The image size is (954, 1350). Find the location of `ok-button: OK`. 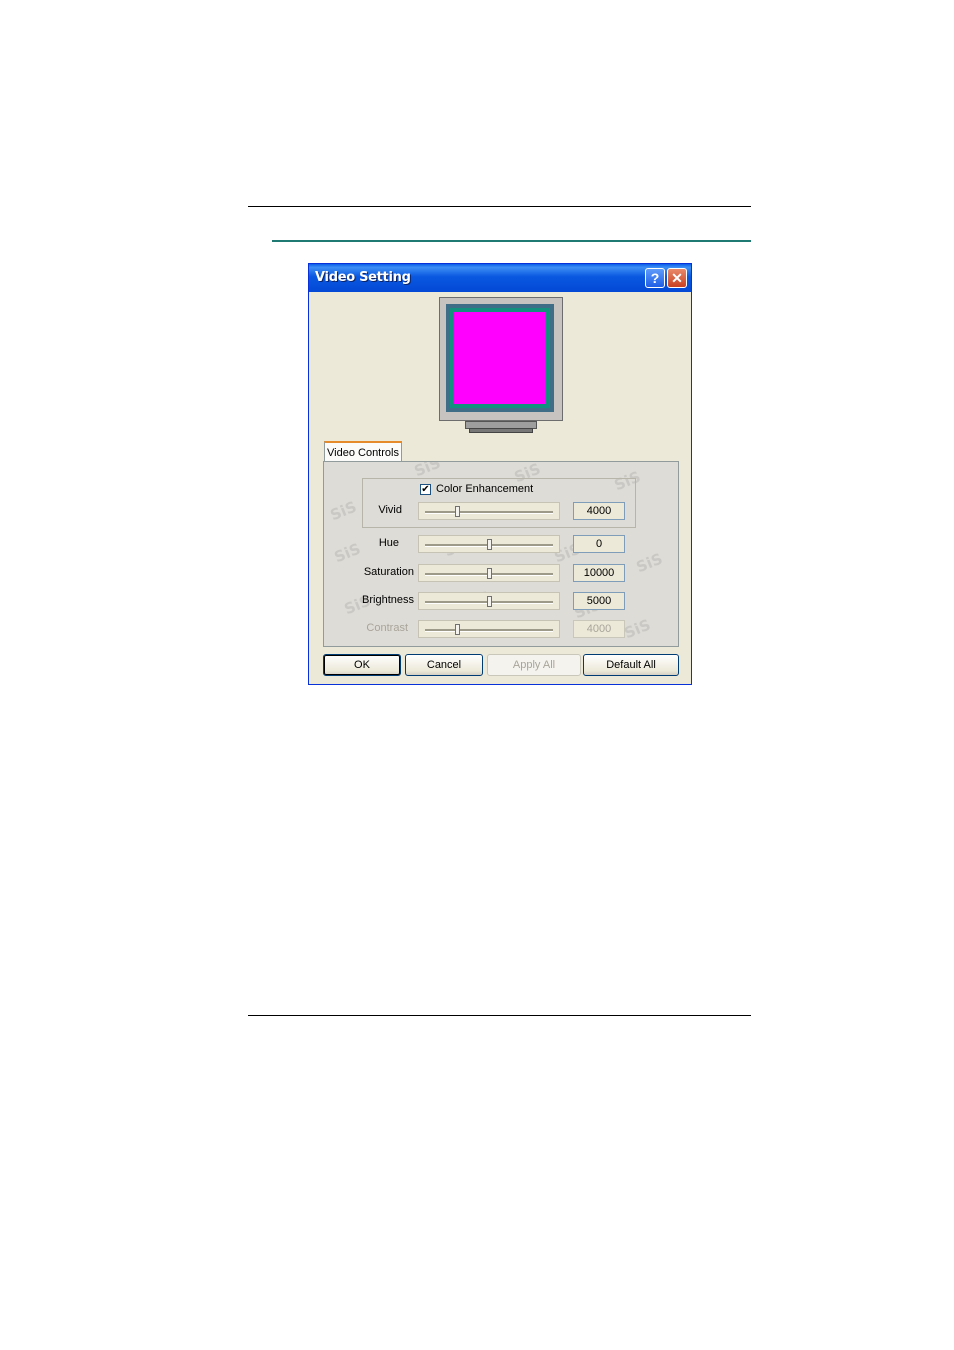

ok-button: OK is located at coordinates (362, 665).